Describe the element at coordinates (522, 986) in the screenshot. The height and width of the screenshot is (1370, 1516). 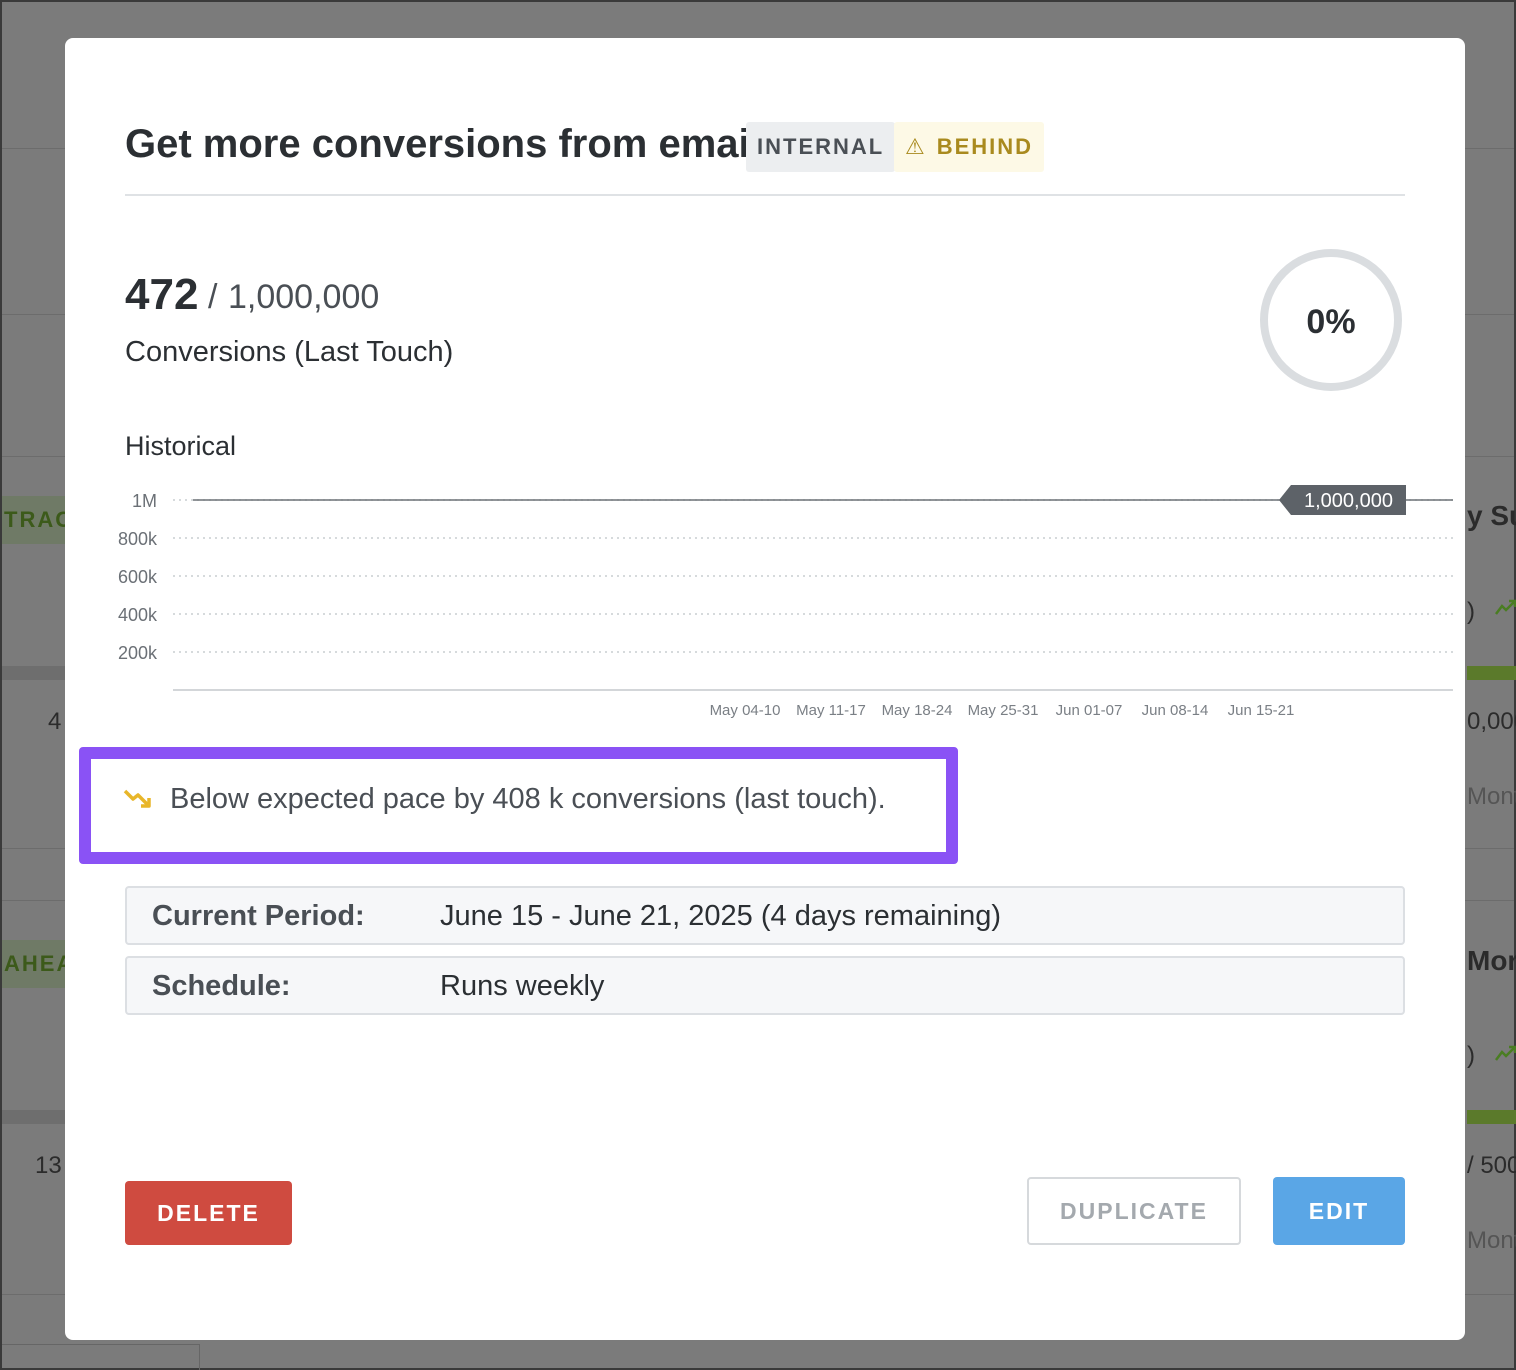
I see `schedule-value: Runs weekly` at that location.